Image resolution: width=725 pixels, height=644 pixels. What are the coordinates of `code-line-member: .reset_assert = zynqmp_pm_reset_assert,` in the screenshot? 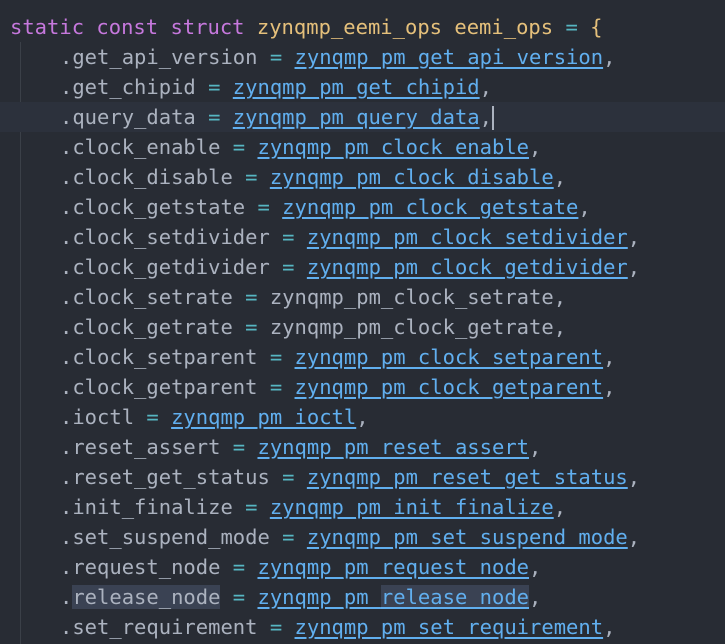 It's located at (362, 447).